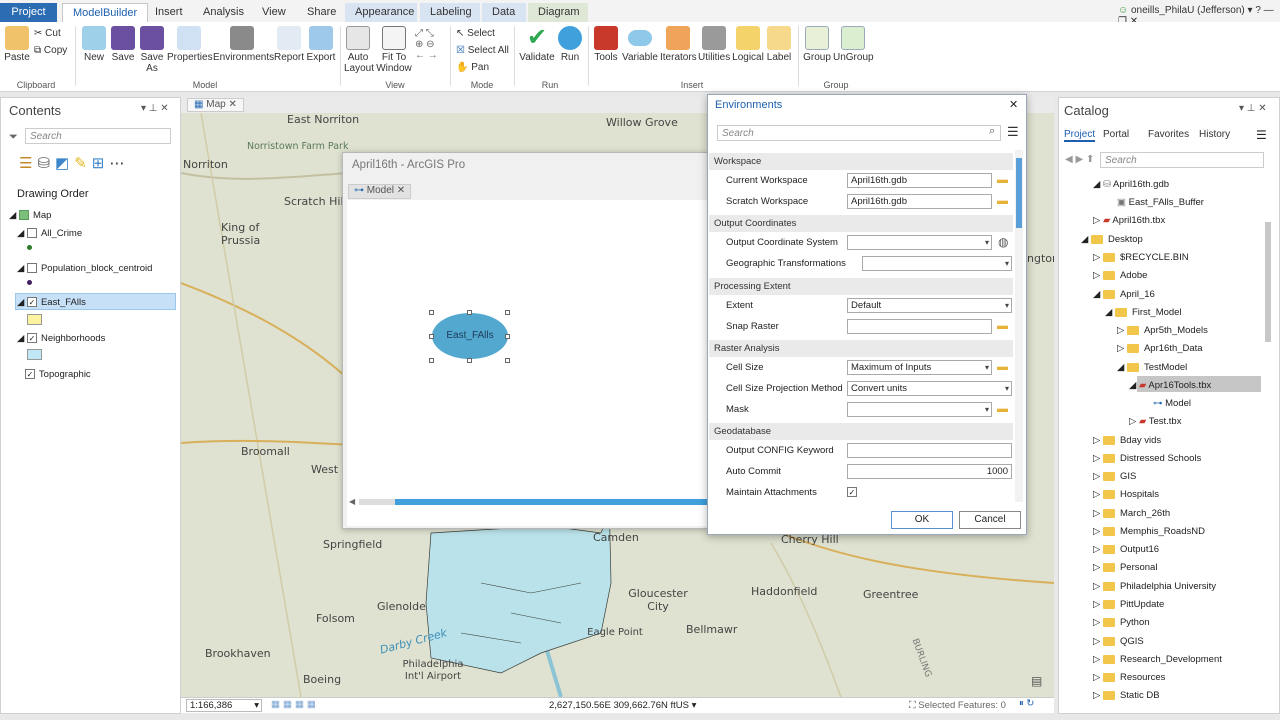  Describe the element at coordinates (817, 44) in the screenshot. I see `group-button: Group` at that location.